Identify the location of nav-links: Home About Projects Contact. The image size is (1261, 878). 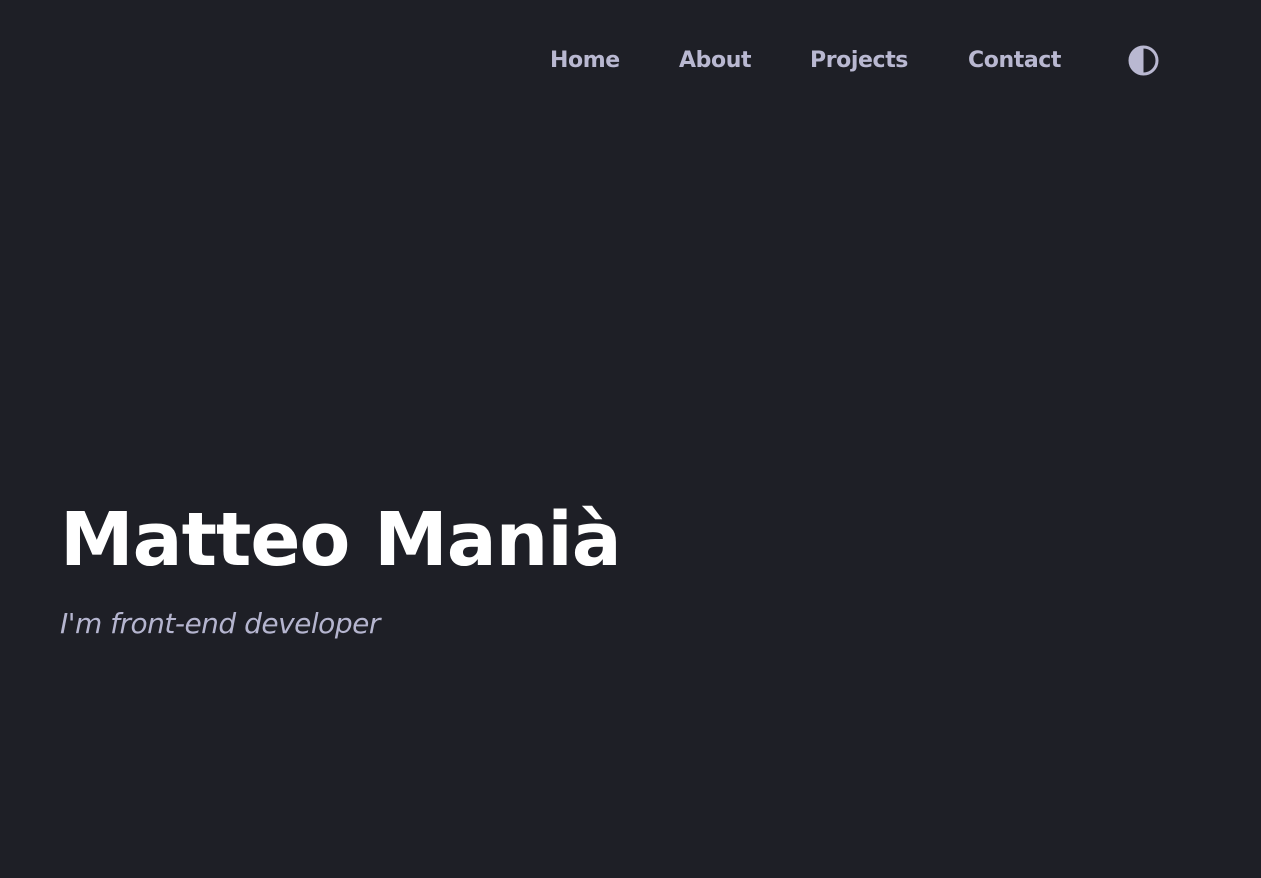
(630, 61).